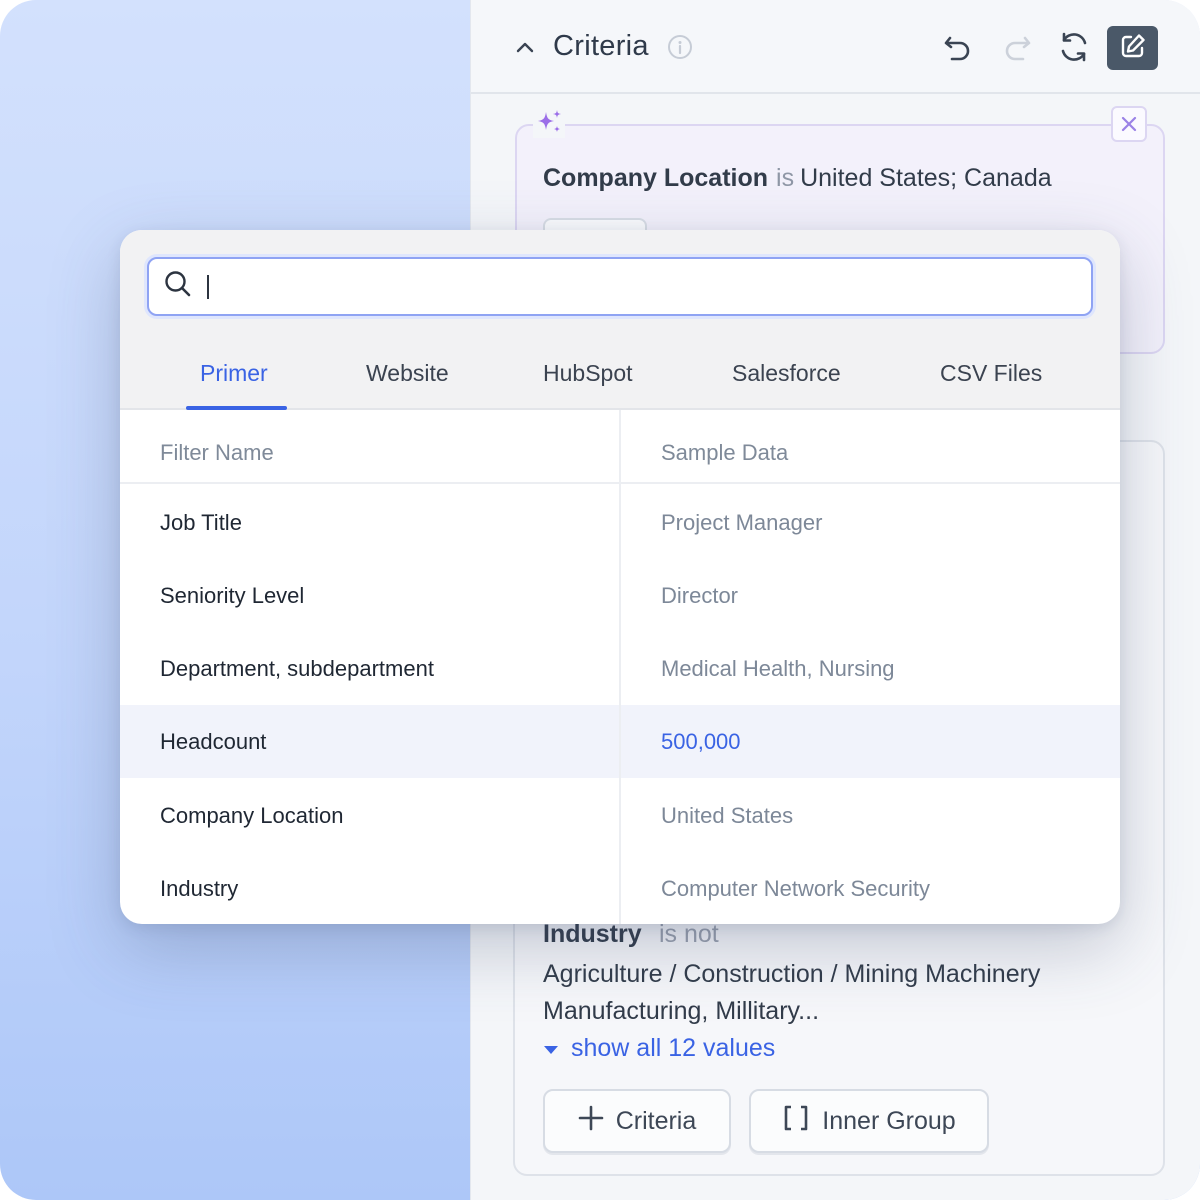 The height and width of the screenshot is (1200, 1200). Describe the element at coordinates (525, 48) in the screenshot. I see `chevron-up-icon` at that location.